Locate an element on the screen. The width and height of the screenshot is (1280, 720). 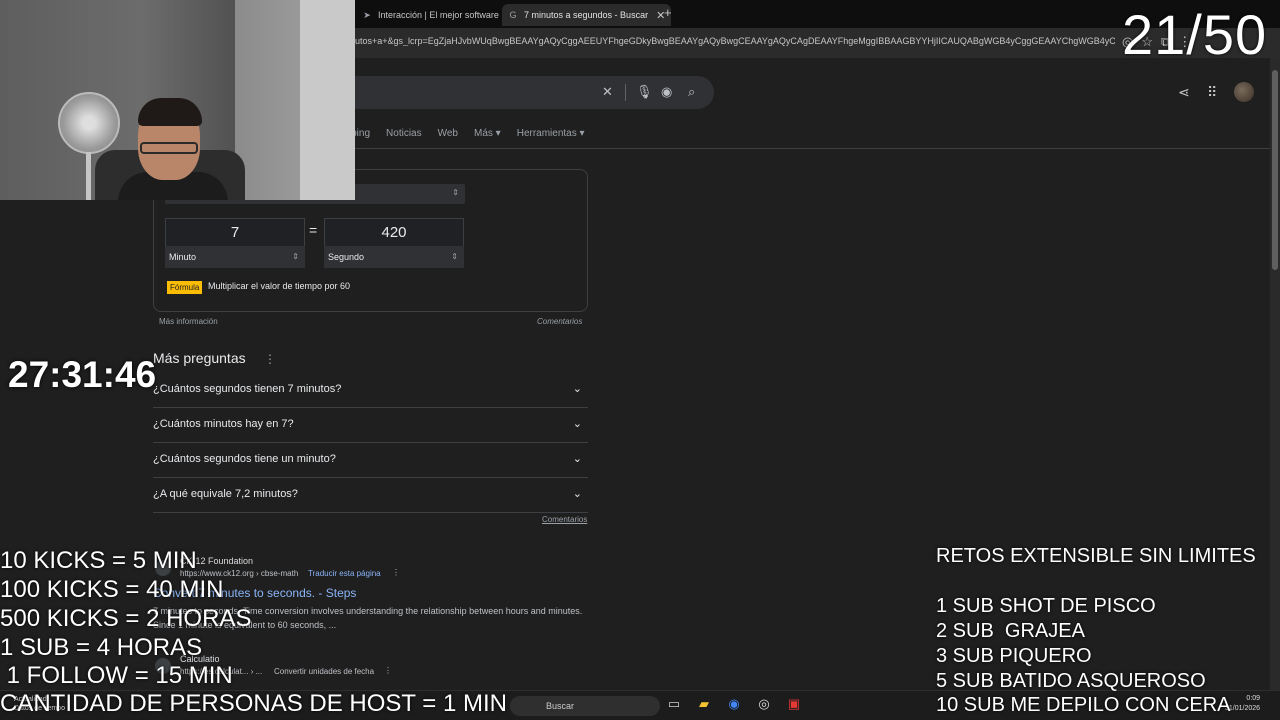
to-unit-label: Segundo is located at coordinates (346, 257).